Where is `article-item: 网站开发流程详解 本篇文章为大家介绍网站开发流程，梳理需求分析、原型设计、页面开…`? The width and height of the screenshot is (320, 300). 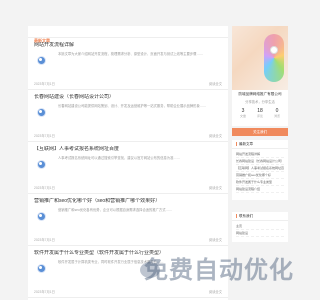 article-item: 网站开发流程详解 本篇文章为大家介绍网站开发流程，梳理需求分析、原型设计、页面开… is located at coordinates (128, 64).